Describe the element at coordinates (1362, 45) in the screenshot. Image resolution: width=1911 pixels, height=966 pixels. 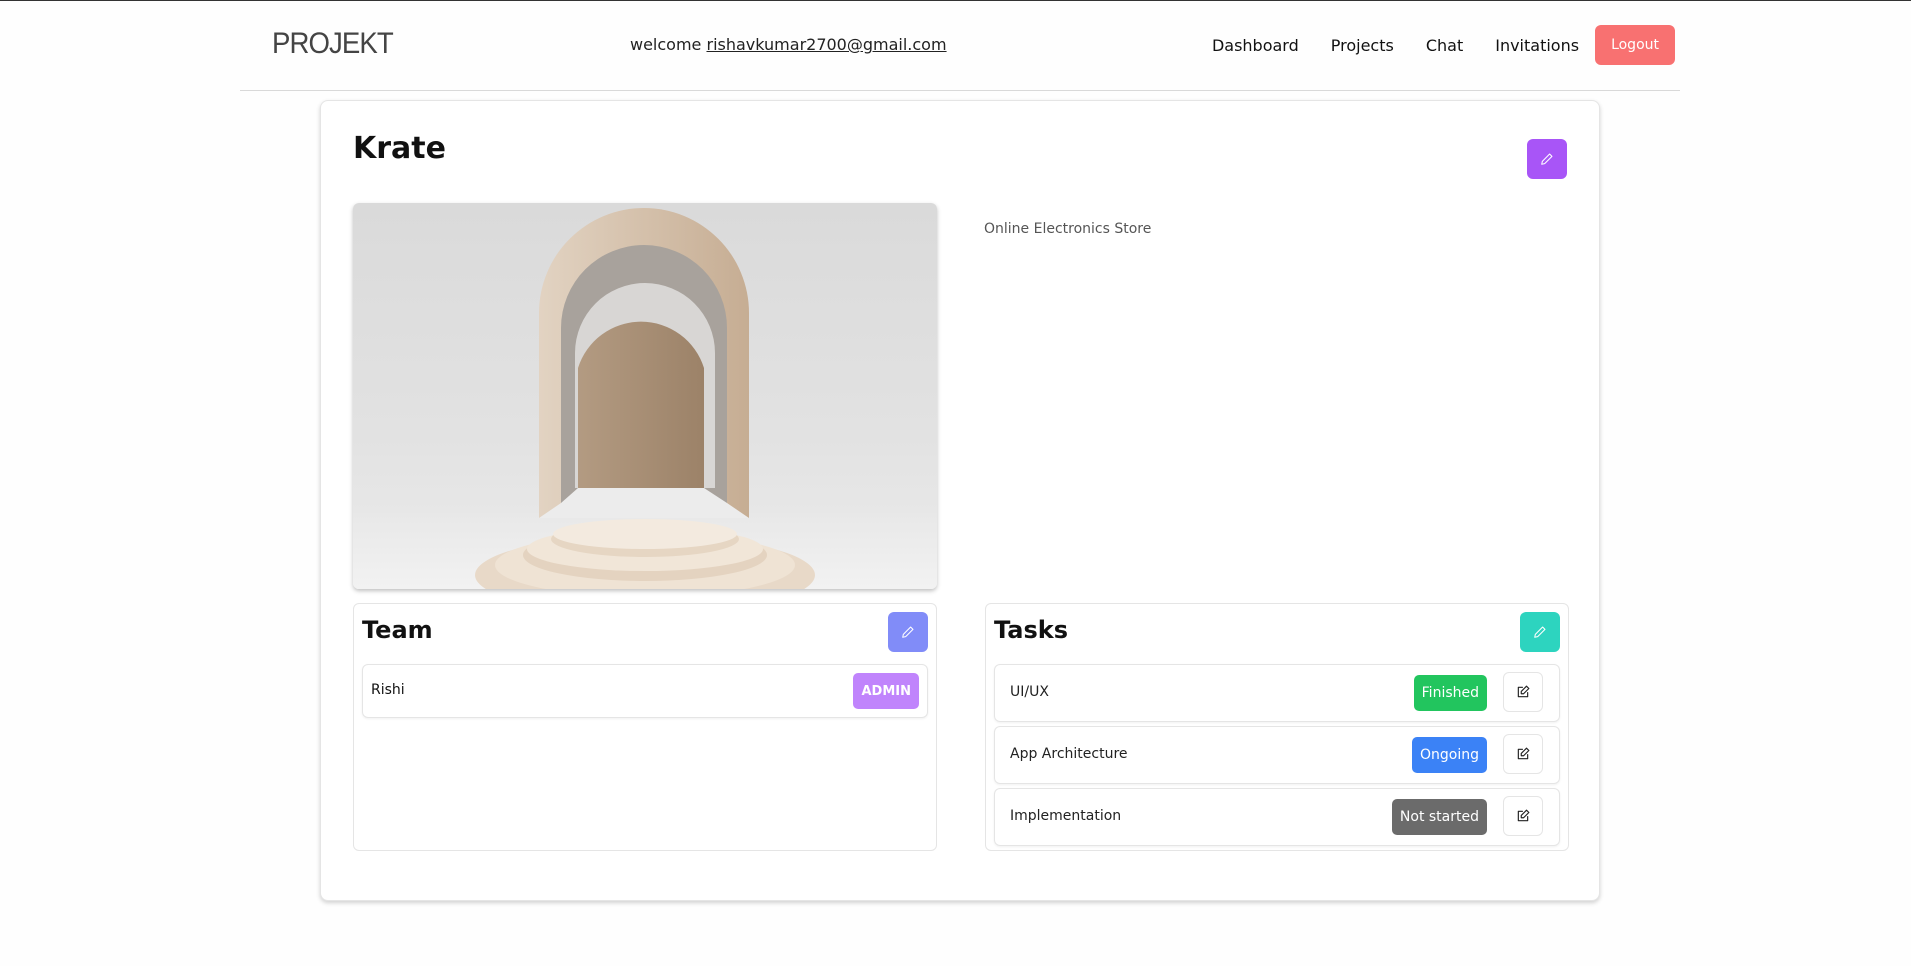
I see `nav-projects: Projects` at that location.